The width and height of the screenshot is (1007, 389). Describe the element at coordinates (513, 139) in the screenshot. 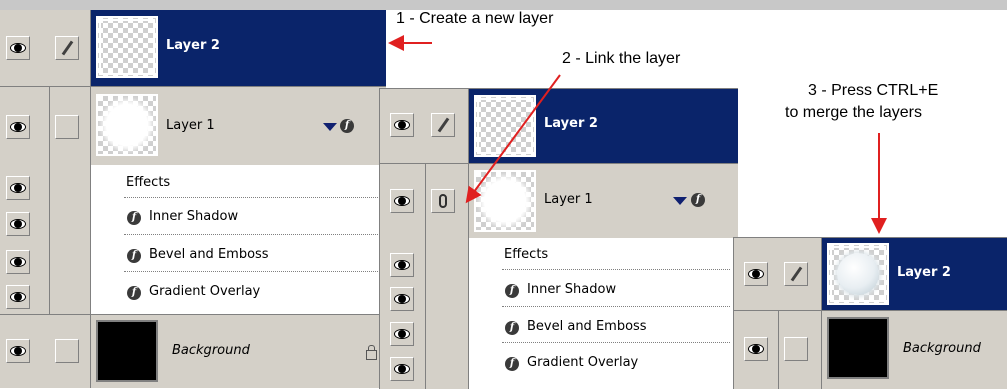

I see `arrow-step2` at that location.